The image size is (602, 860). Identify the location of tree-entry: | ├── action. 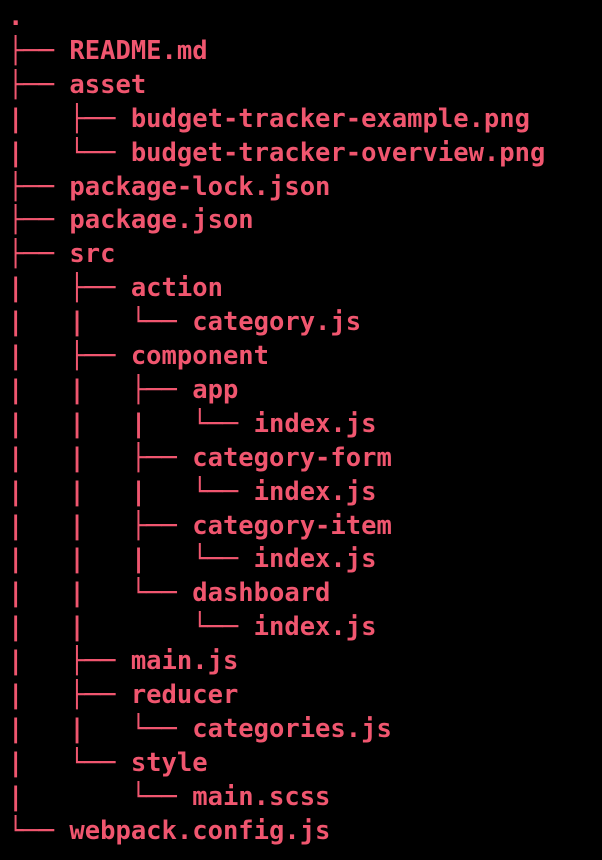
(115, 288).